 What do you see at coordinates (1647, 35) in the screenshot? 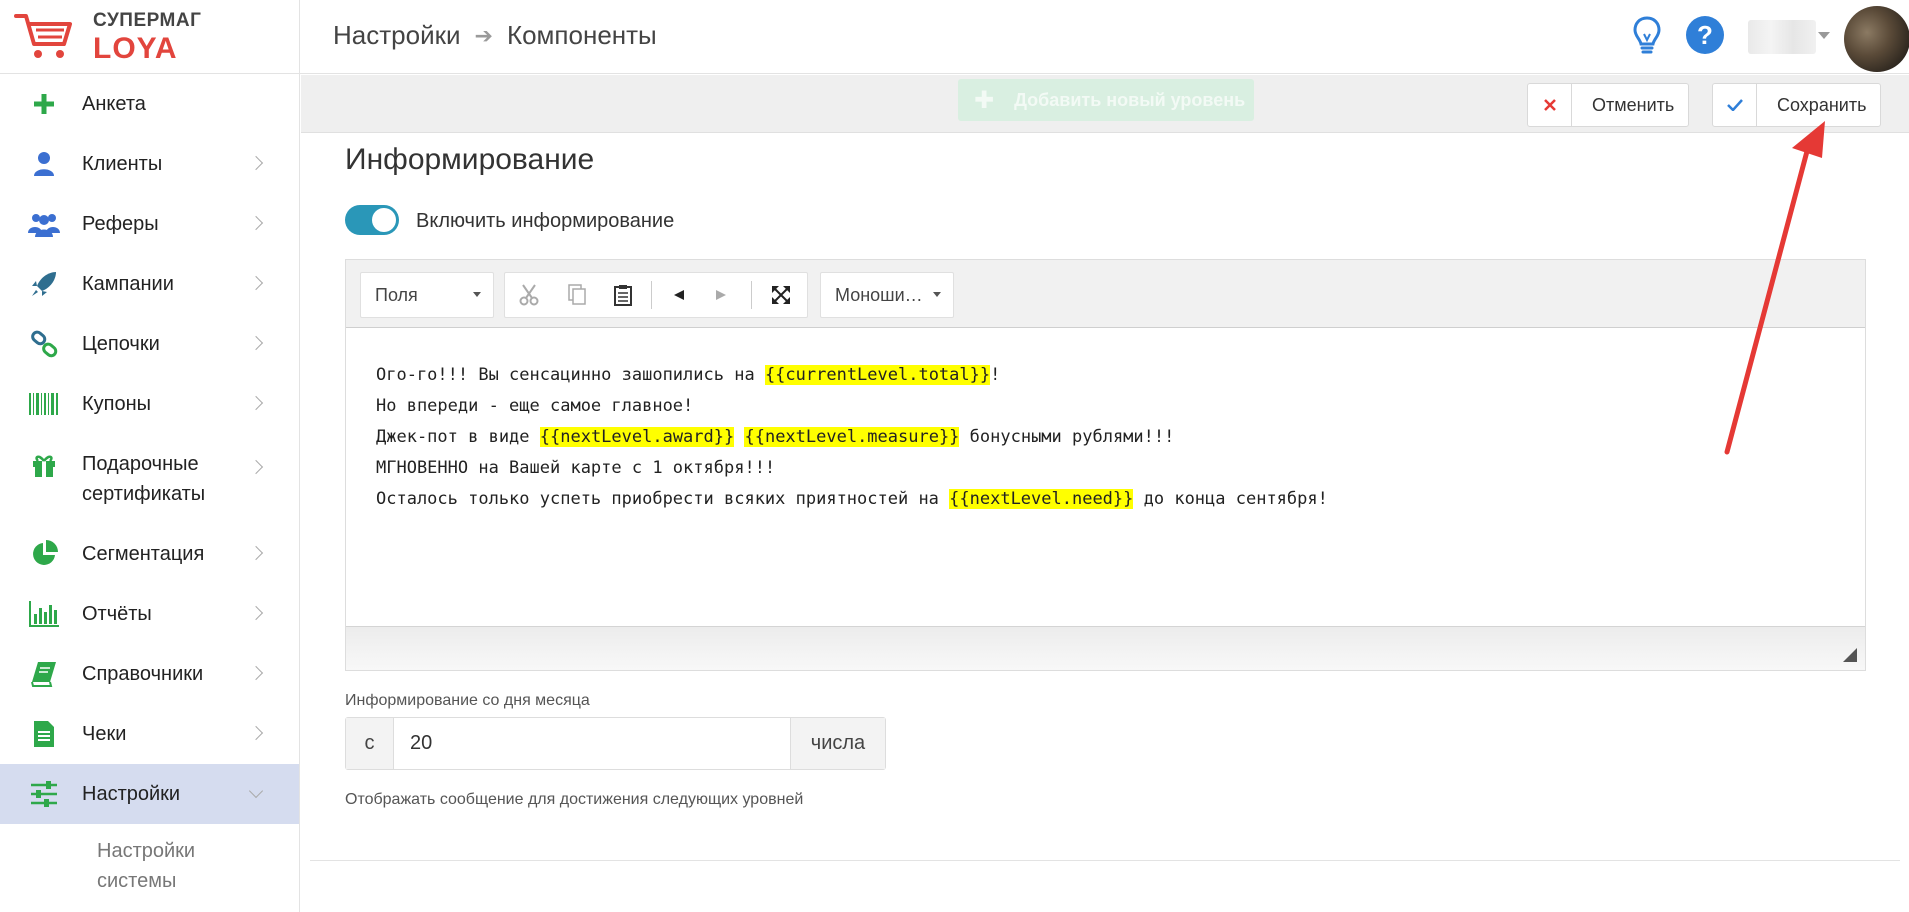
I see `lightbulb-icon` at bounding box center [1647, 35].